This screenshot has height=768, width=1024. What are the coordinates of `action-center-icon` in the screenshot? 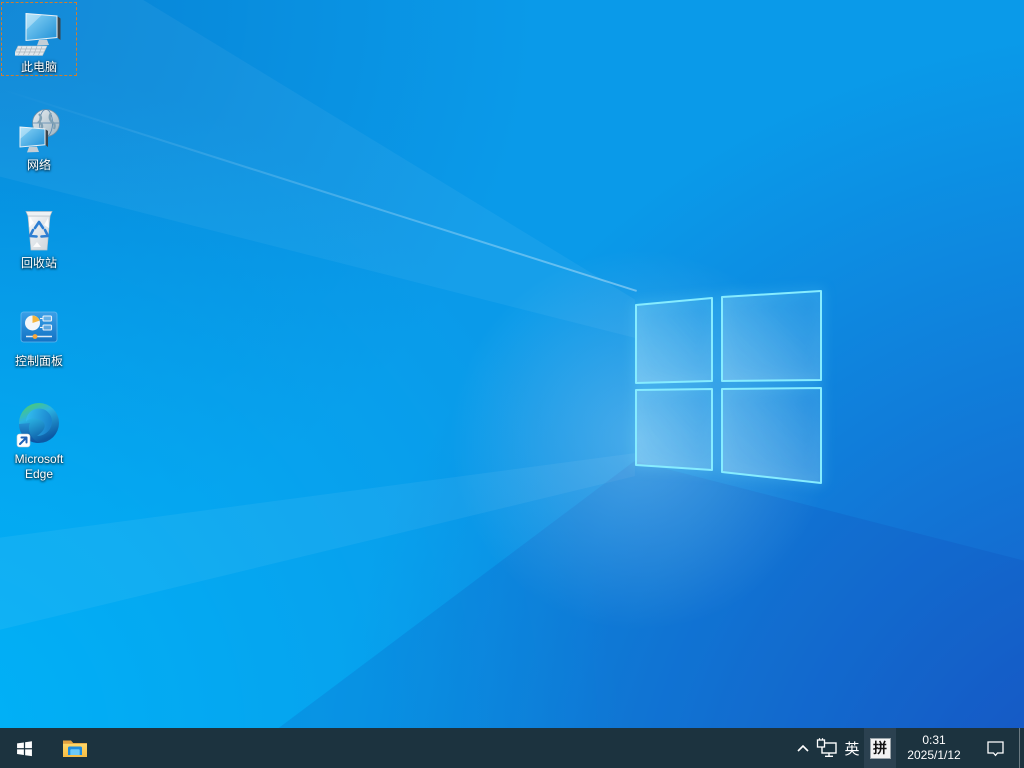 It's located at (995, 748).